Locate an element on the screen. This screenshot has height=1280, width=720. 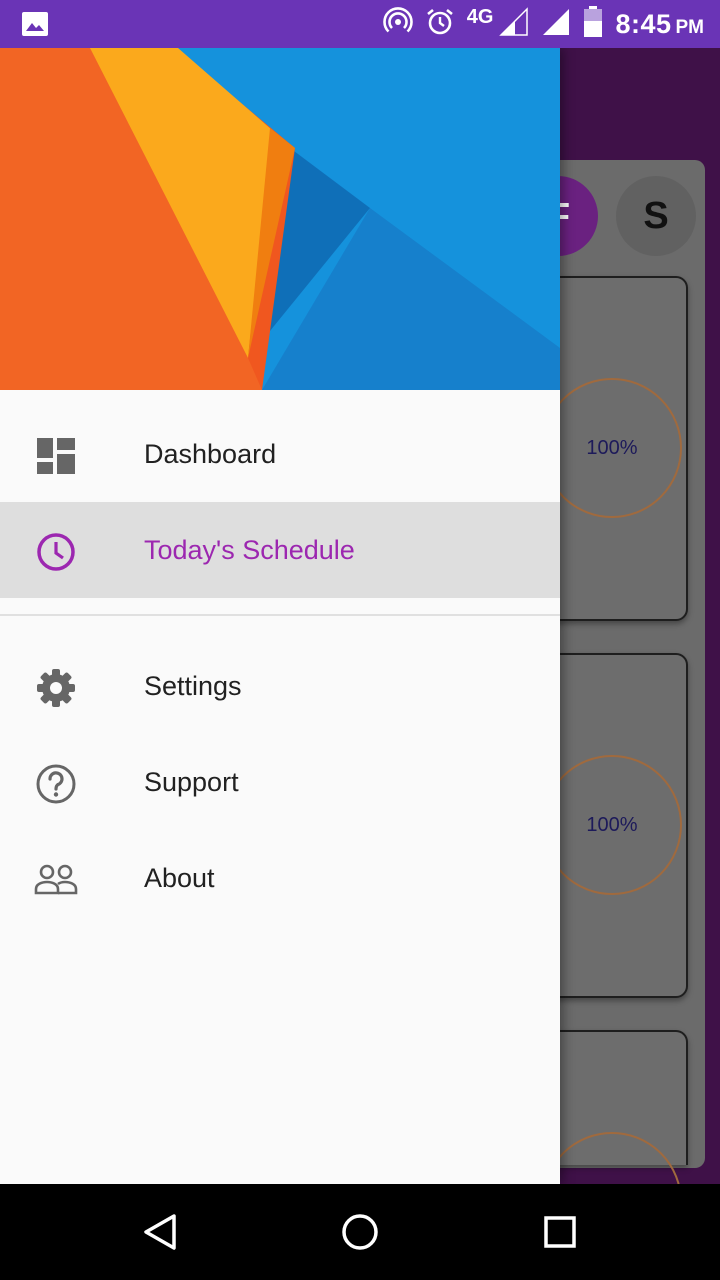
dashboard-icon is located at coordinates (56, 456).